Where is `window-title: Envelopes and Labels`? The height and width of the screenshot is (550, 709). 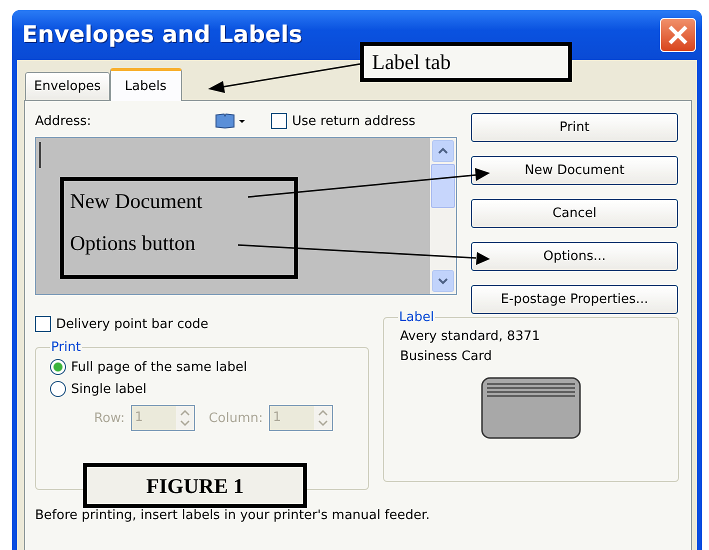 window-title: Envelopes and Labels is located at coordinates (162, 35).